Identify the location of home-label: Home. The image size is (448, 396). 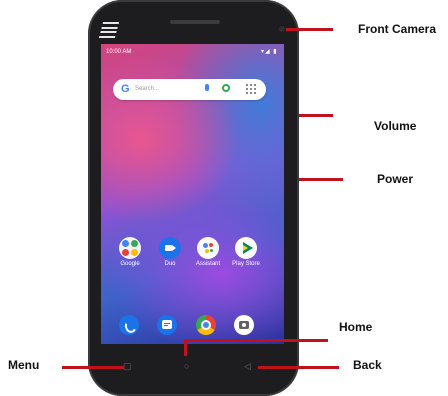
(356, 327).